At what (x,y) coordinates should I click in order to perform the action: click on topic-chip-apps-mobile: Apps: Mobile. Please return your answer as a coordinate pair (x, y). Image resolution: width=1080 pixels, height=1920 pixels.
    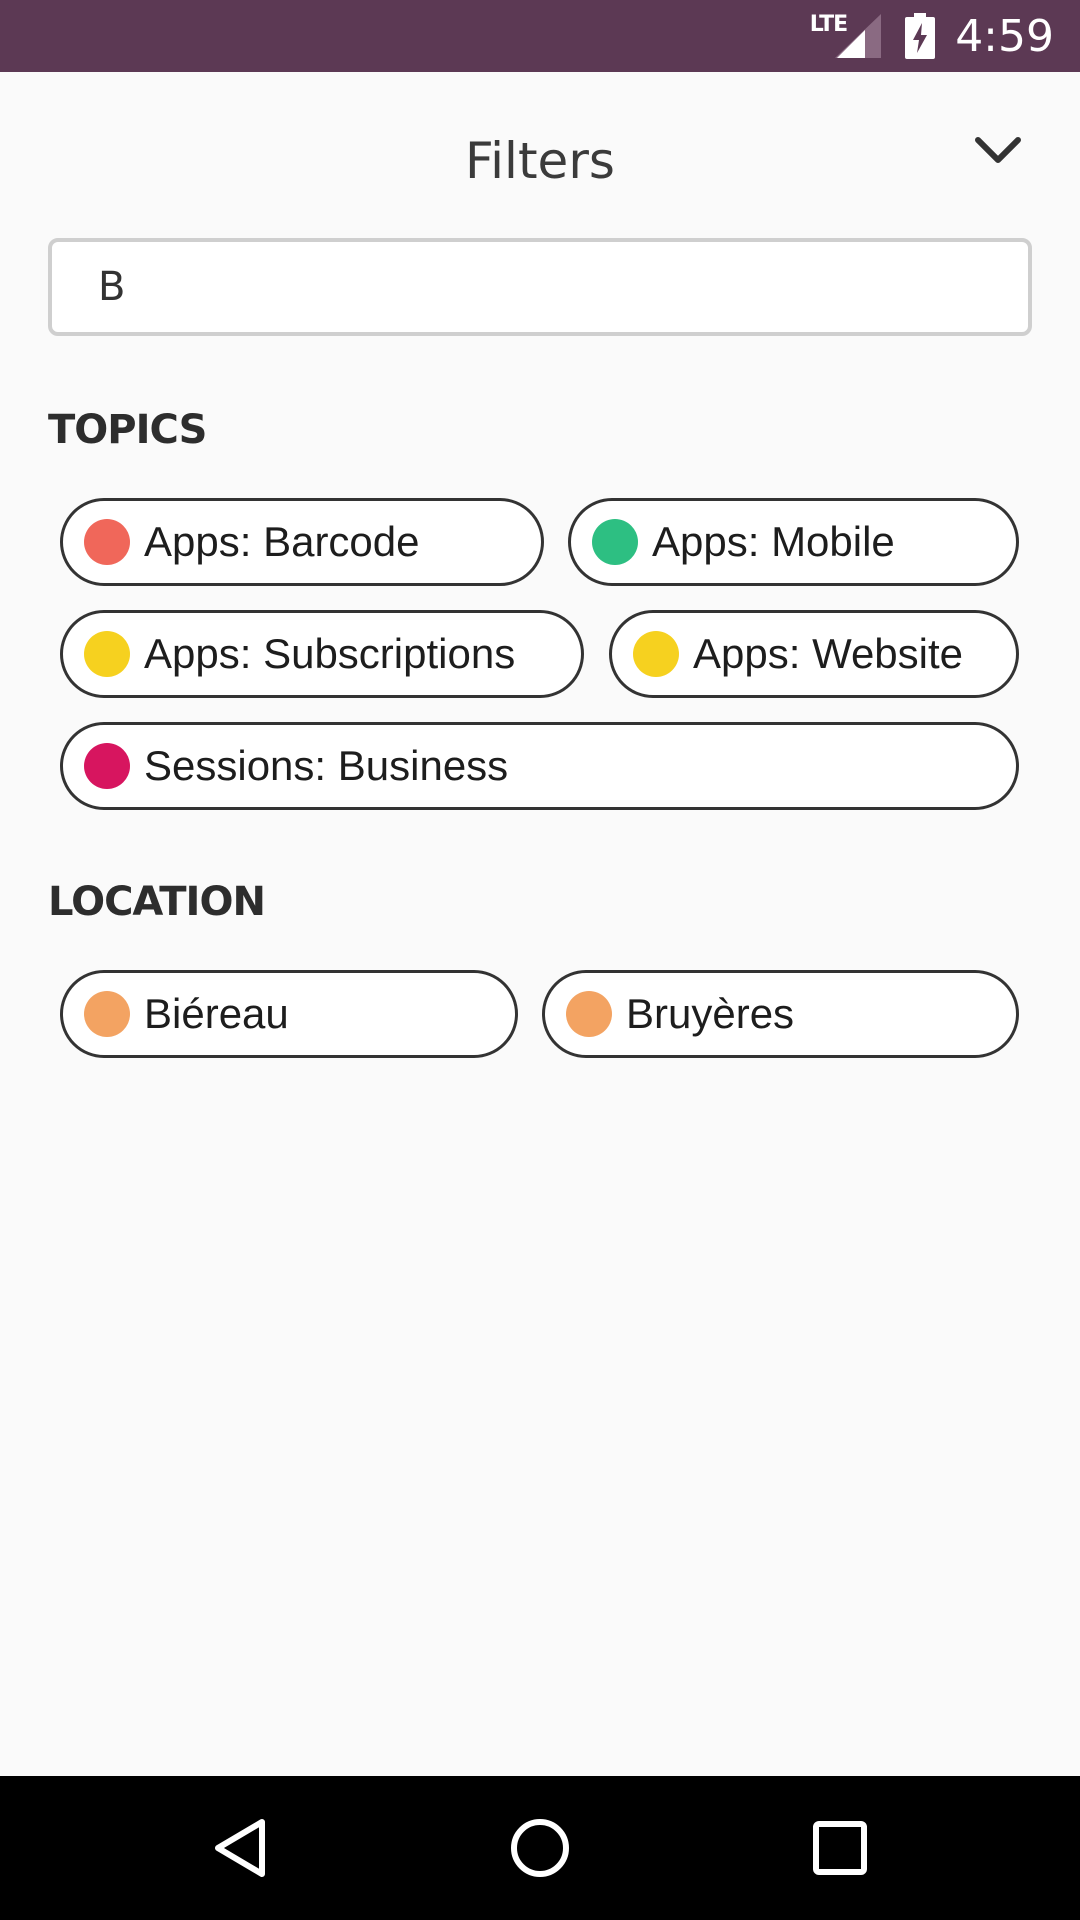
    Looking at the image, I should click on (793, 542).